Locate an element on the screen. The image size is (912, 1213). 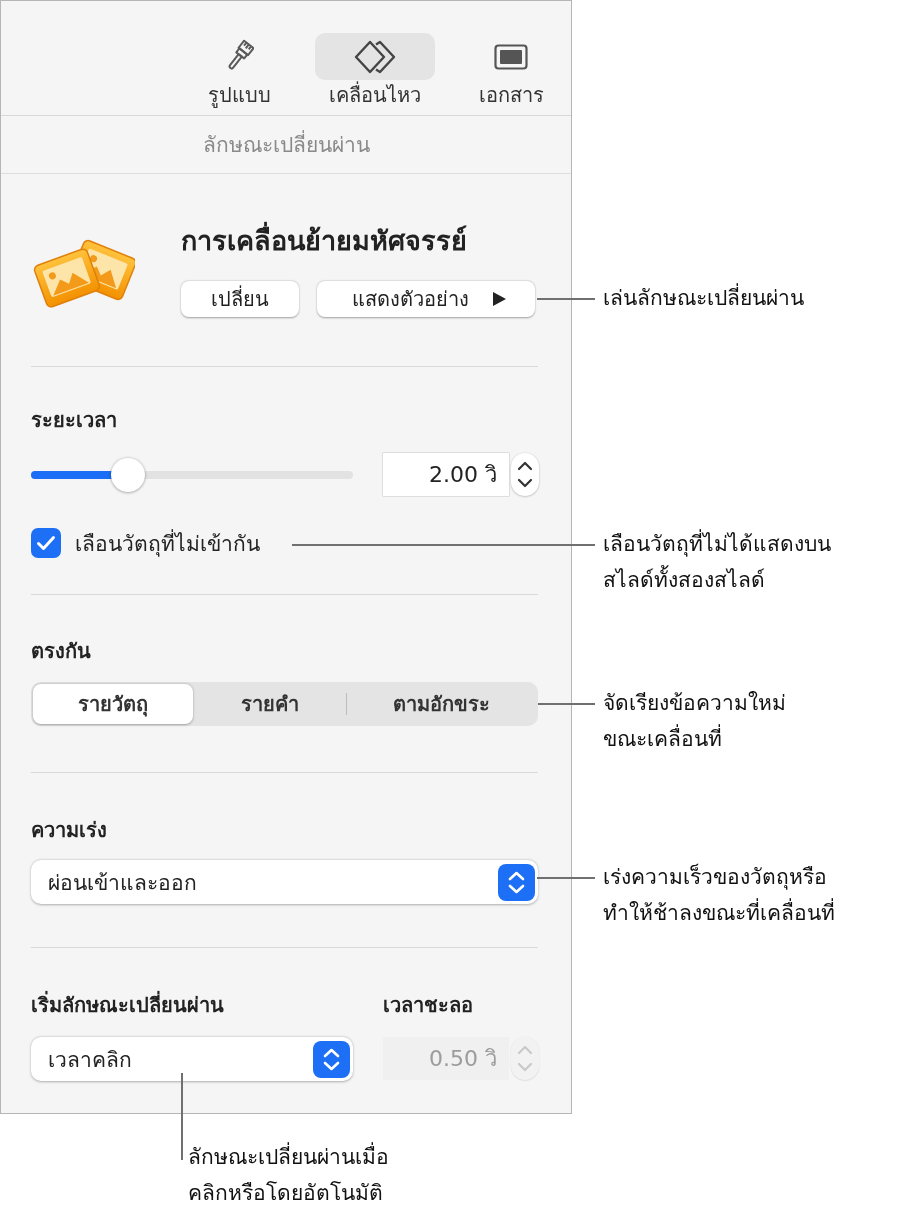
segment: รายคำ is located at coordinates (269, 704).